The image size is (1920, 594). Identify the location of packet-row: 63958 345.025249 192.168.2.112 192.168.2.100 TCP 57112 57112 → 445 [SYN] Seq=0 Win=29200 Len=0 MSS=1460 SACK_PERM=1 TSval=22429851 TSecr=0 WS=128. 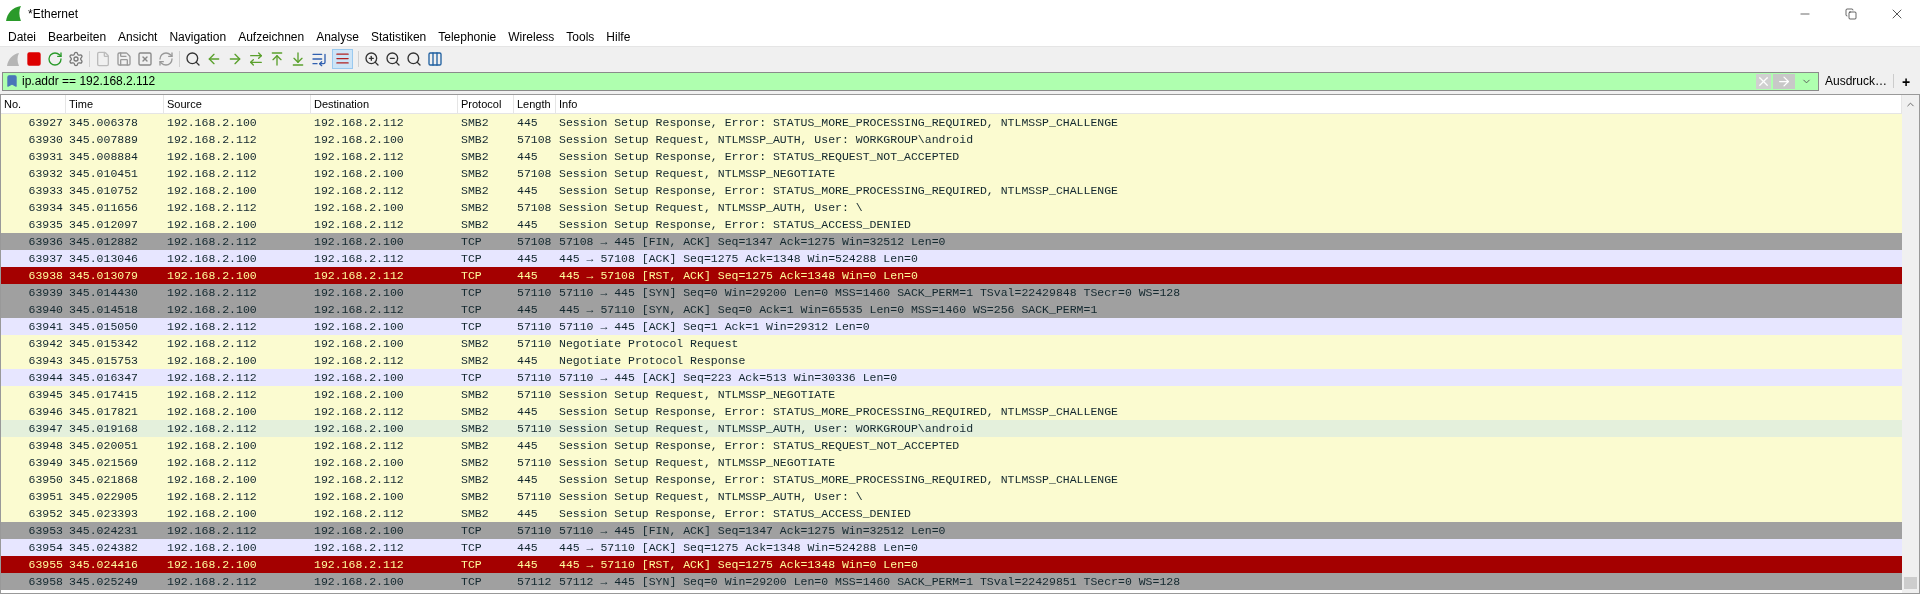
(951, 581).